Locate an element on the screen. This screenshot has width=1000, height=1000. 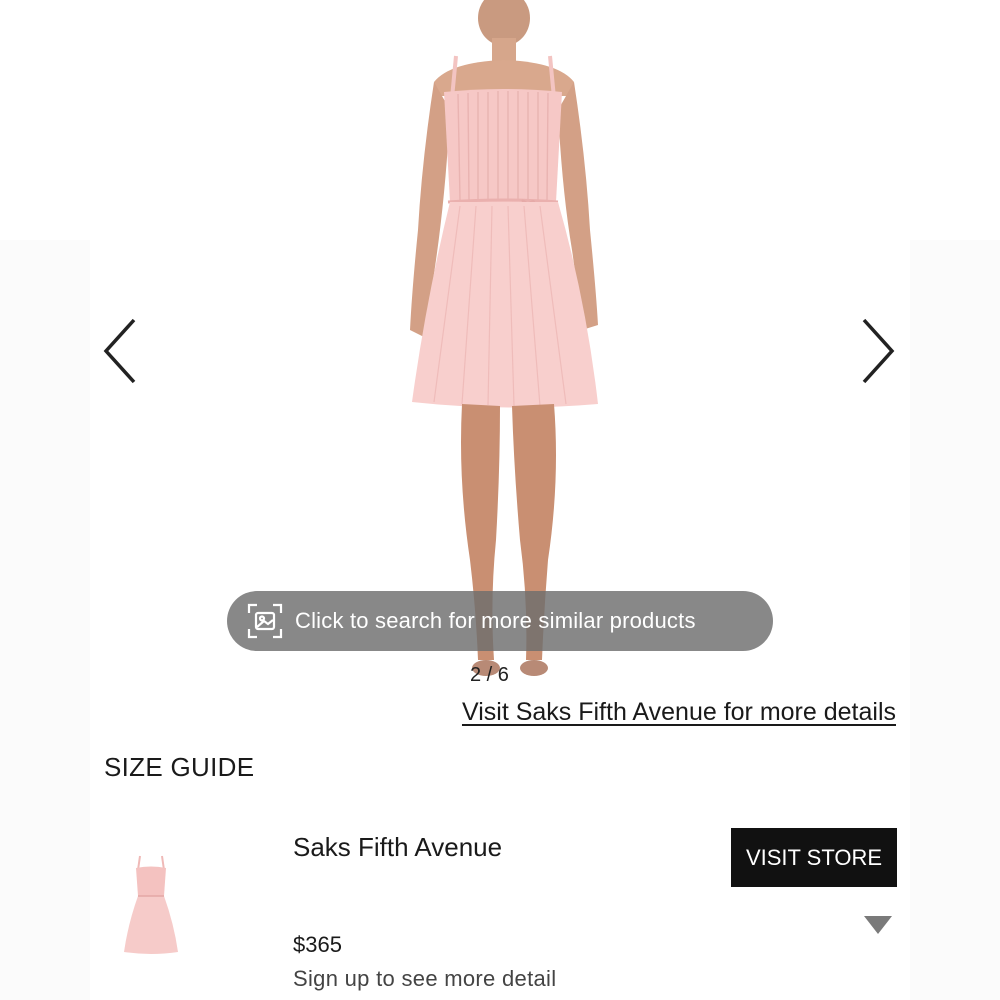
image-counter: 2 / 6 is located at coordinates (489, 675).